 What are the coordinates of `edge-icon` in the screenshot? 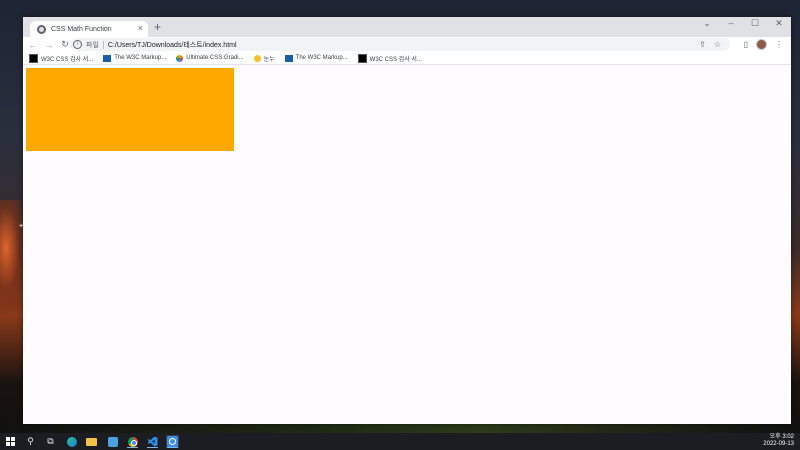 It's located at (71, 441).